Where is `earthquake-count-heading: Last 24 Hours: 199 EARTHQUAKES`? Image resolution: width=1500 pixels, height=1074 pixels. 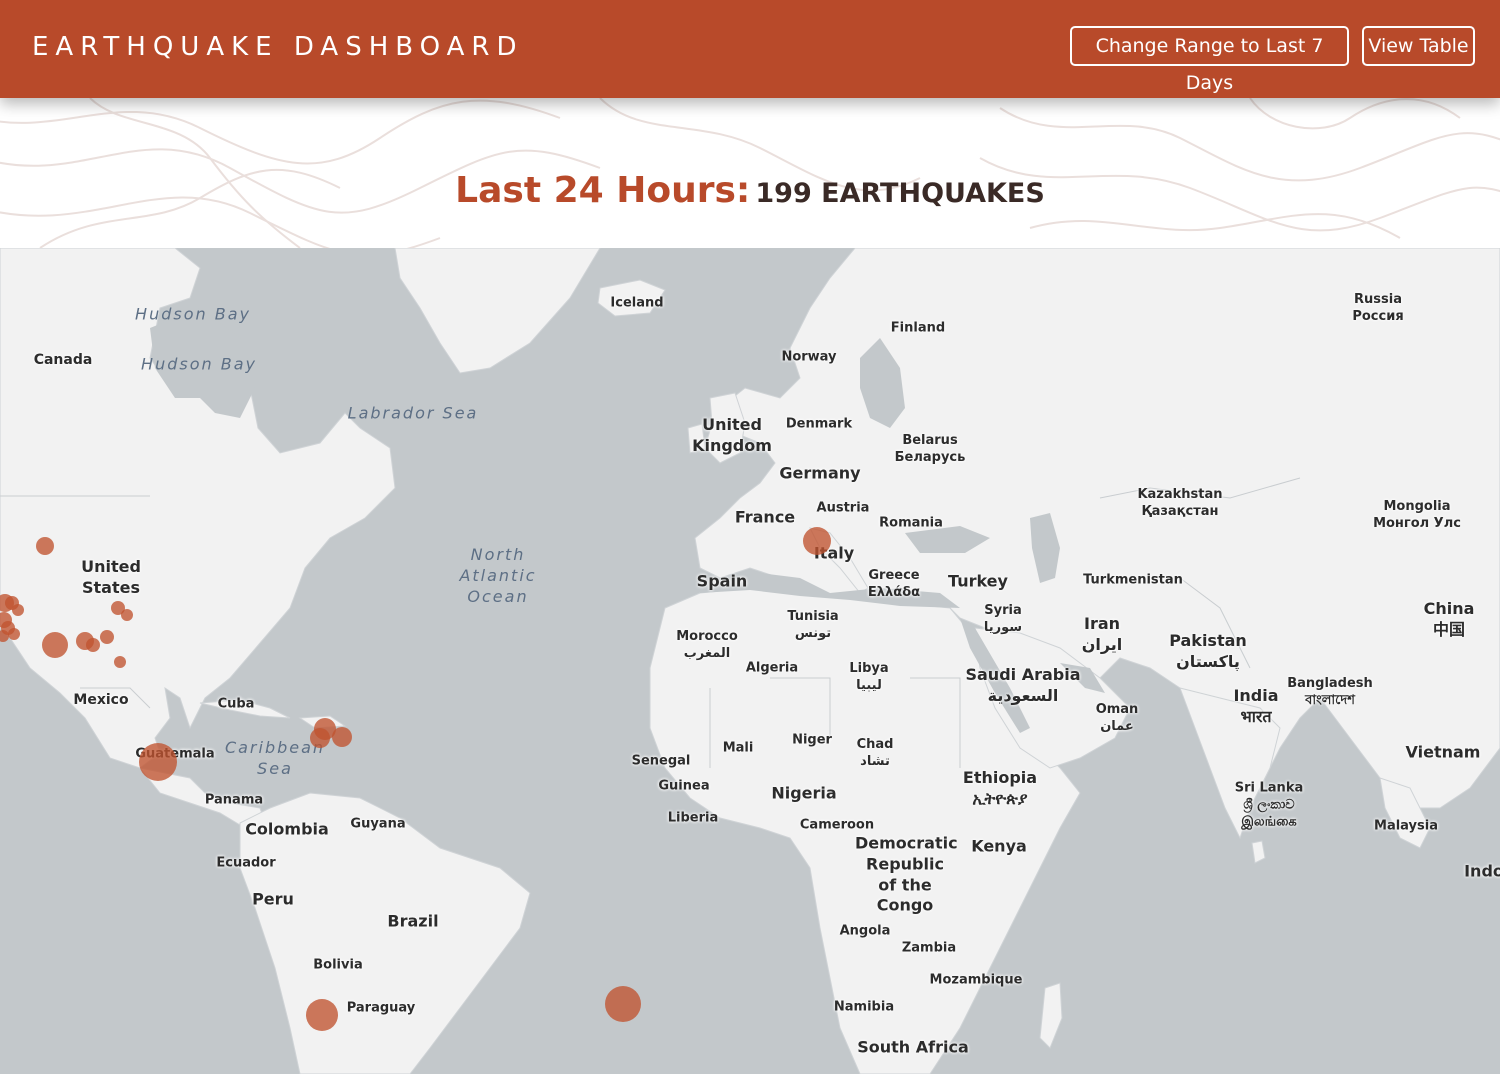 earthquake-count-heading: Last 24 Hours: 199 EARTHQUAKES is located at coordinates (750, 190).